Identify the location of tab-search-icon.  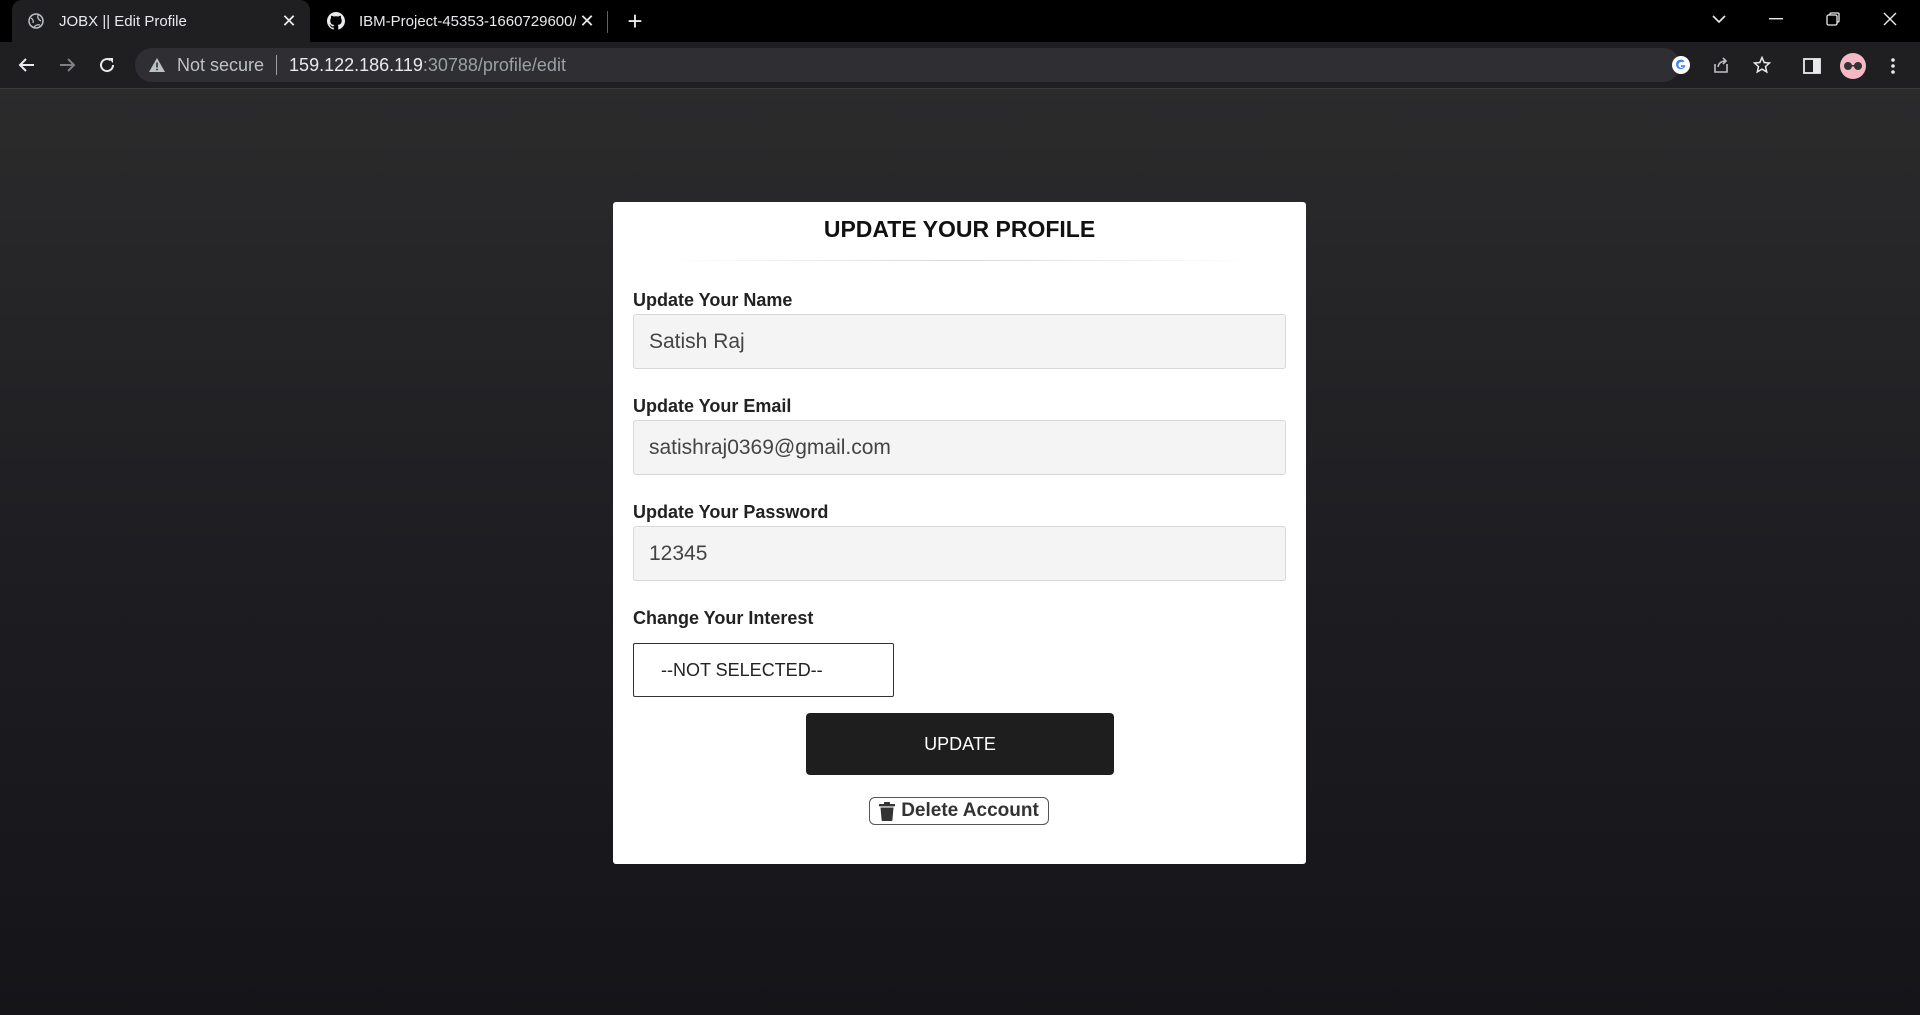
(1719, 19).